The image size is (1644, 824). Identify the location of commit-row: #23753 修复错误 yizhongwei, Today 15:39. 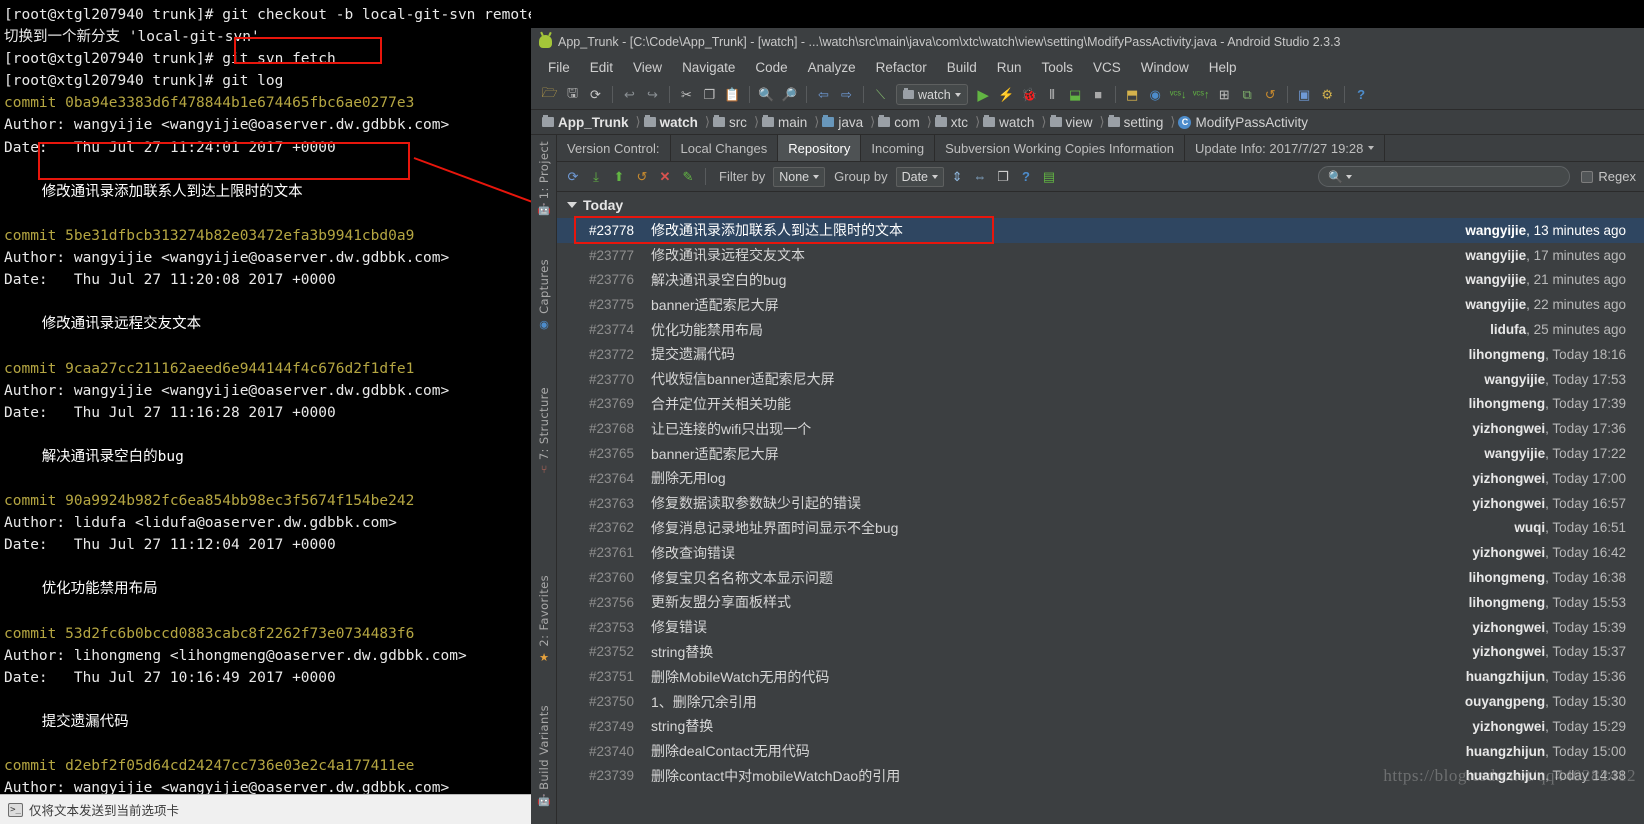
(1100, 627).